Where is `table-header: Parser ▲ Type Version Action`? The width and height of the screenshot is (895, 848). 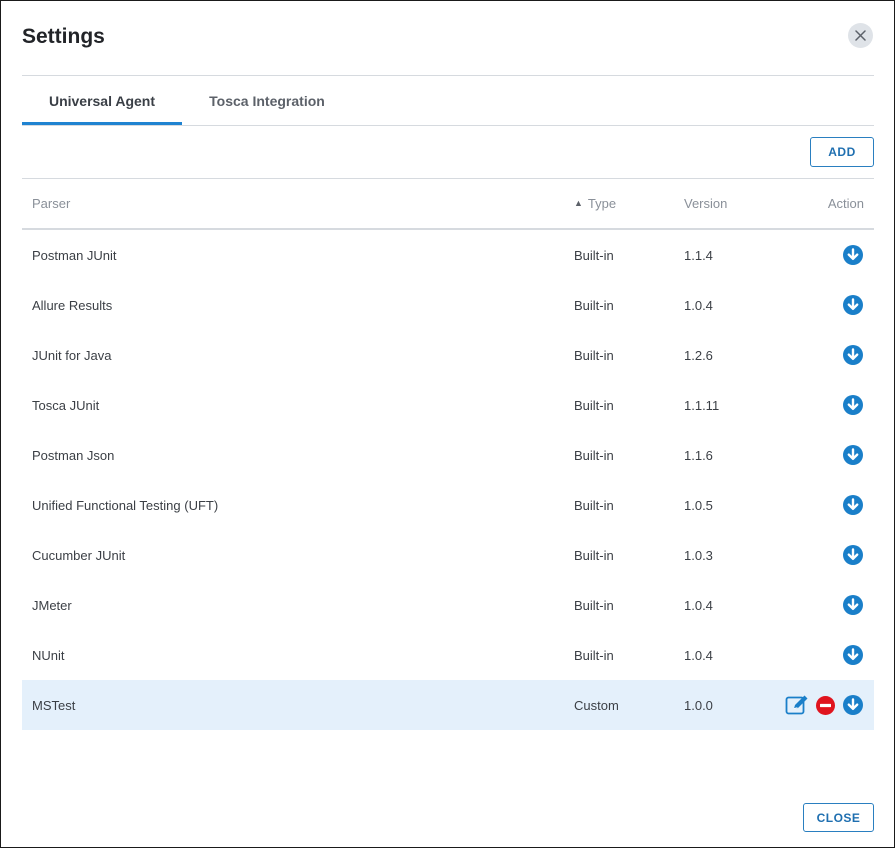 table-header: Parser ▲ Type Version Action is located at coordinates (448, 204).